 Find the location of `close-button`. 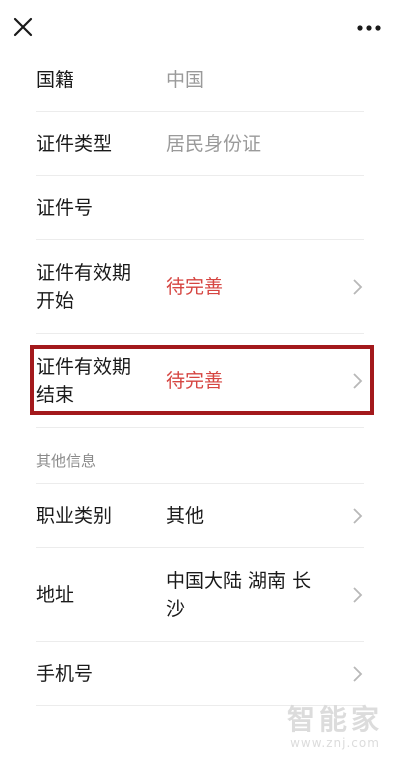

close-button is located at coordinates (23, 27).